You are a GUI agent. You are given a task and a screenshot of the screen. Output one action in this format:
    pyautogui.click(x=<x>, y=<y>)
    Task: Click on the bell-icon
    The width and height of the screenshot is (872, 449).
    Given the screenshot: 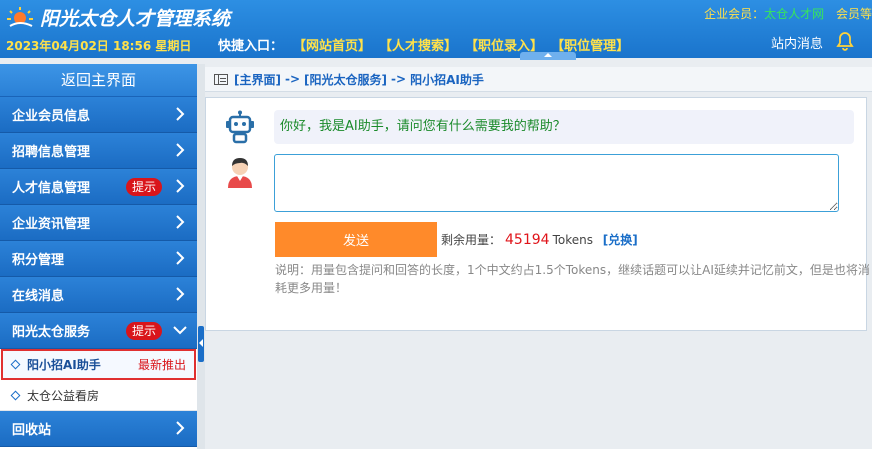 What is the action you would take?
    pyautogui.click(x=845, y=41)
    